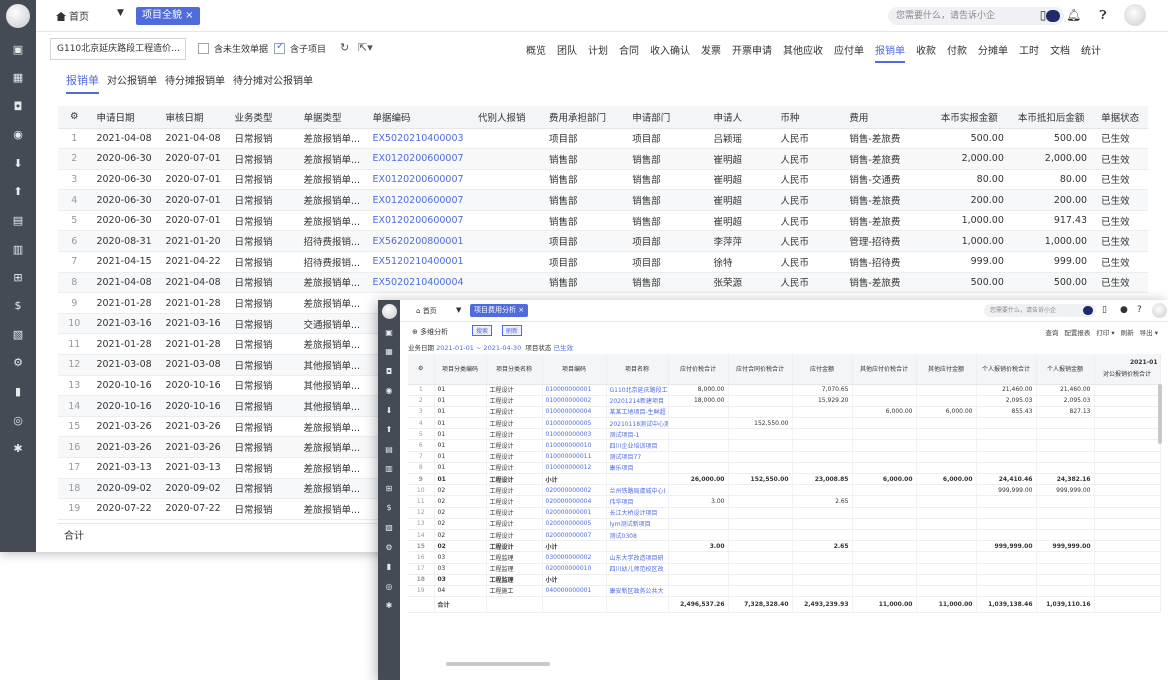 The width and height of the screenshot is (1168, 680). Describe the element at coordinates (419, 283) in the screenshot. I see `table-cell: EX5020210400004` at that location.